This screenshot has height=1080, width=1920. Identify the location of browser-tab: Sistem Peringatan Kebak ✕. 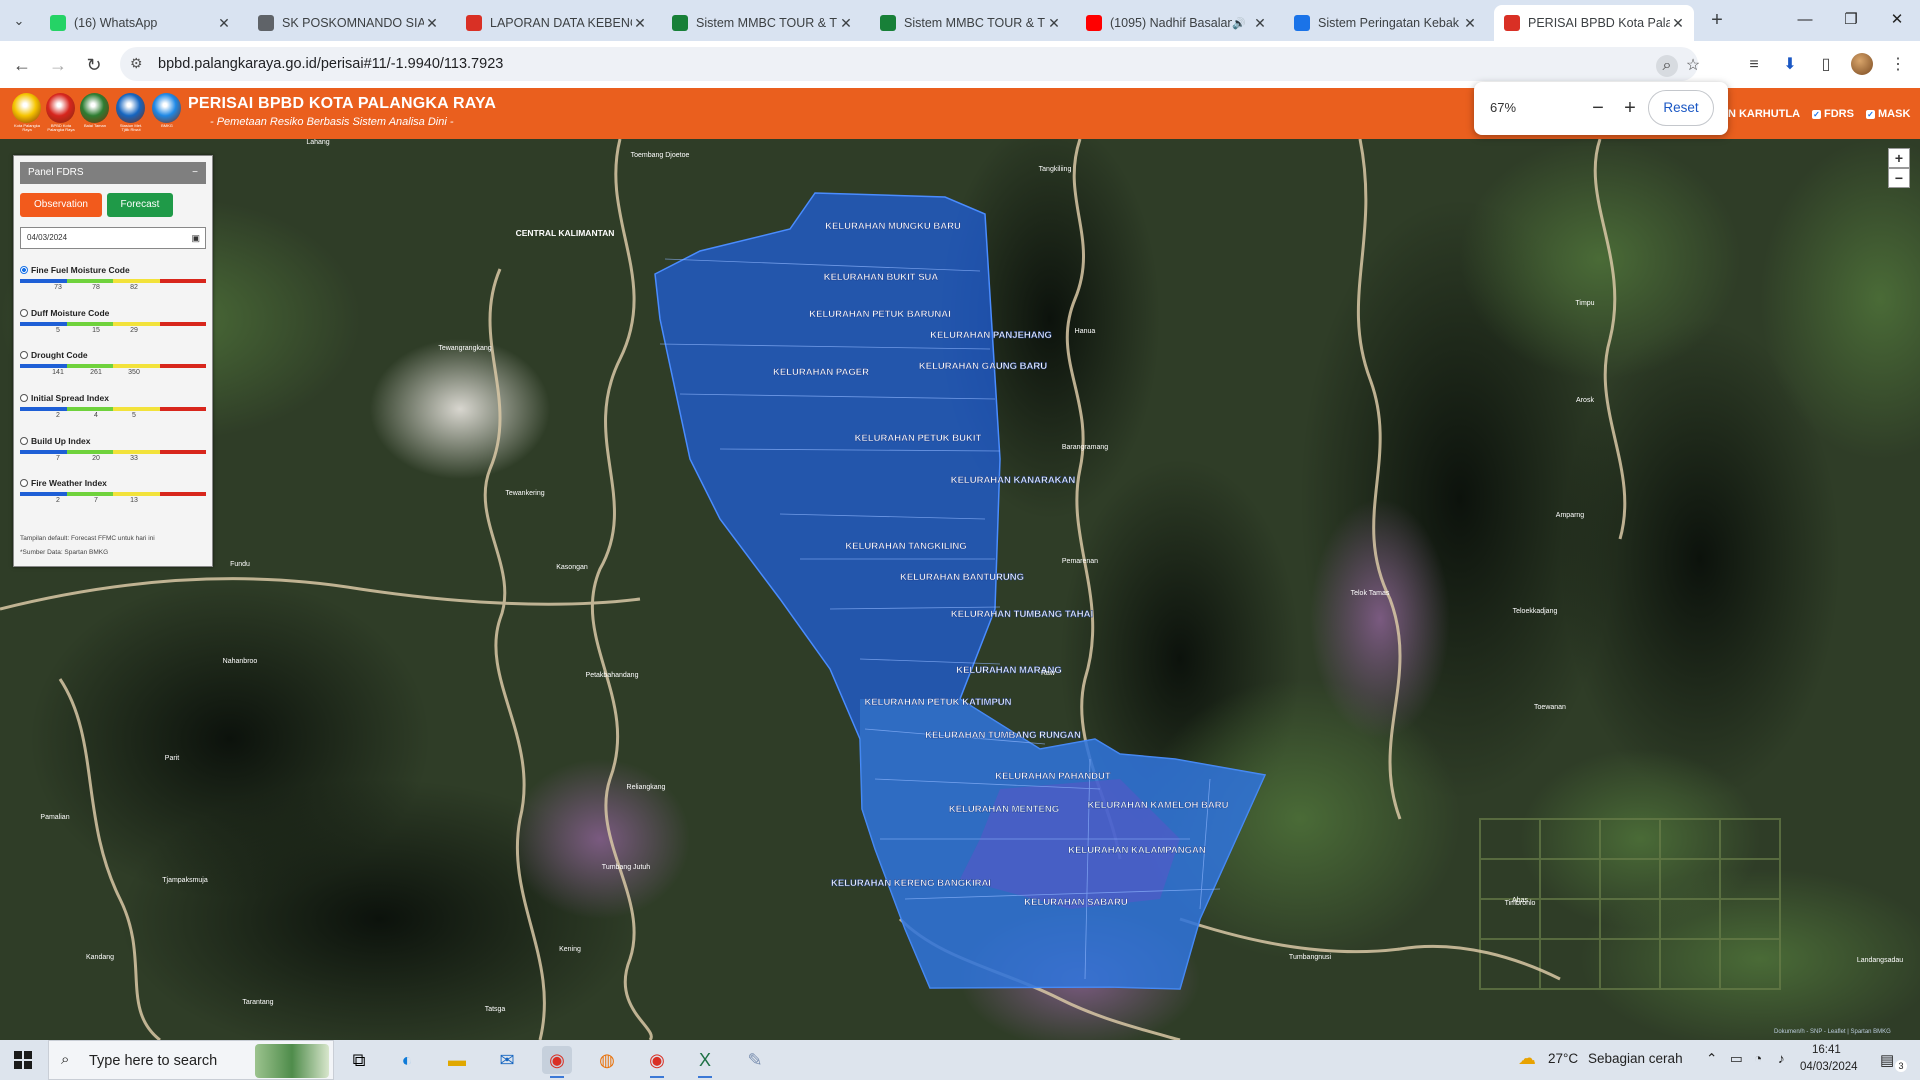
(1385, 23).